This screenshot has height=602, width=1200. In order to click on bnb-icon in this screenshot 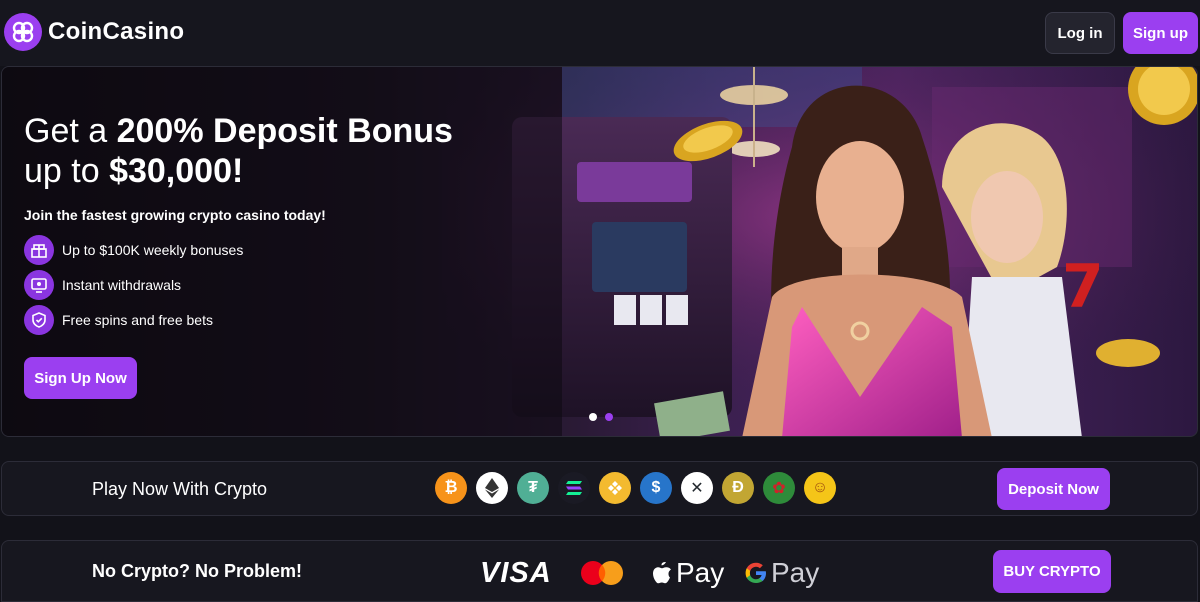, I will do `click(615, 488)`.